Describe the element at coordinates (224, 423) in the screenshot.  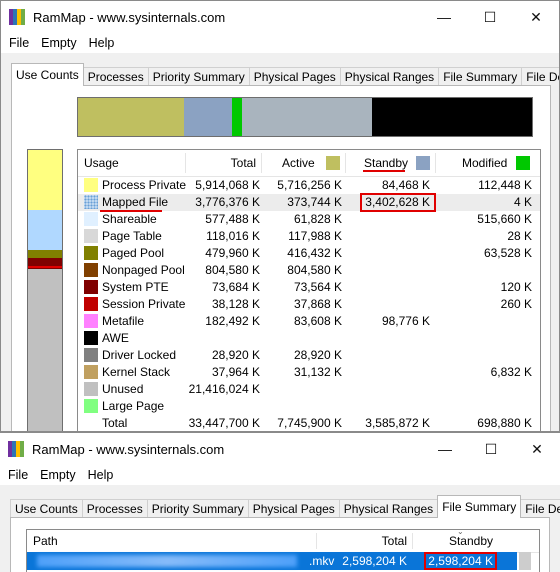
I see `cell-total: 33,447,700 K` at that location.